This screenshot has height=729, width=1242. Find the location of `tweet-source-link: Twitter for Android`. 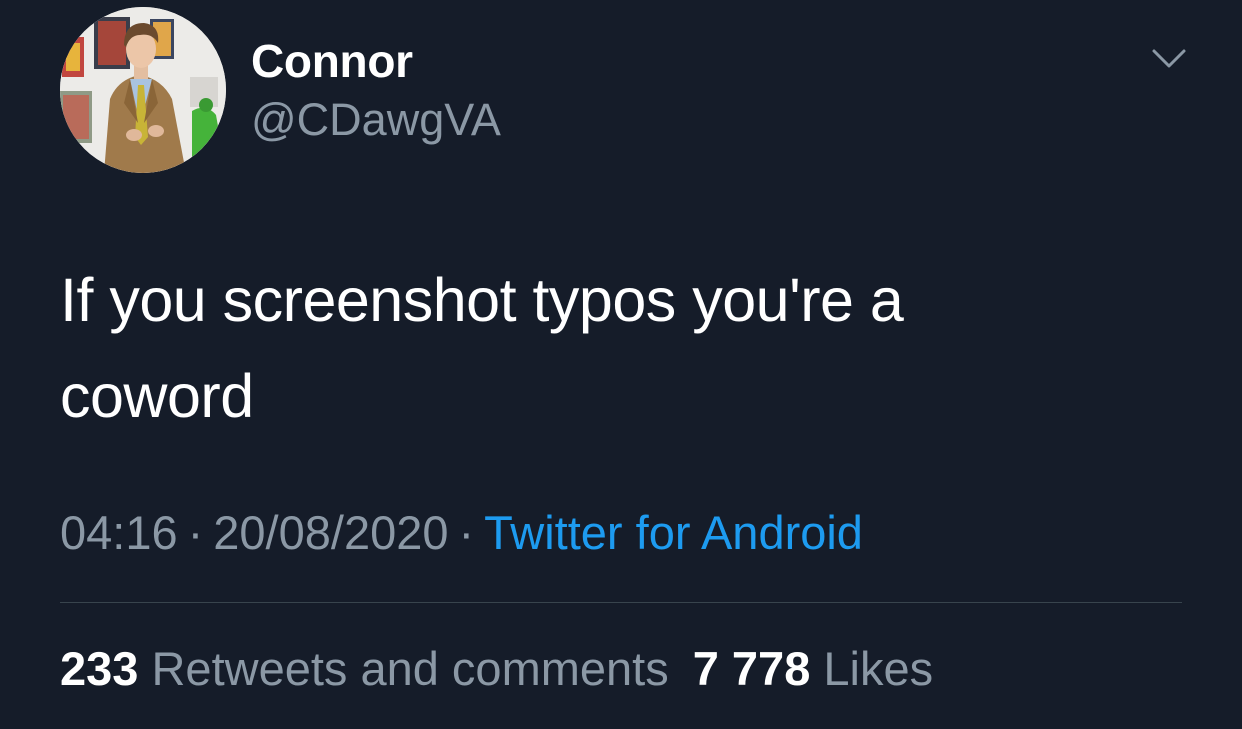

tweet-source-link: Twitter for Android is located at coordinates (673, 532).